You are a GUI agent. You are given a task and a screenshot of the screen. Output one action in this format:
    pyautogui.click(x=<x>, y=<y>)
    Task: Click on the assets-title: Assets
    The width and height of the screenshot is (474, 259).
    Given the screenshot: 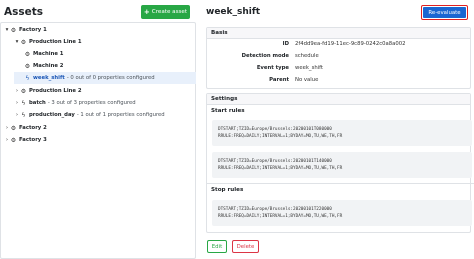 What is the action you would take?
    pyautogui.click(x=24, y=12)
    